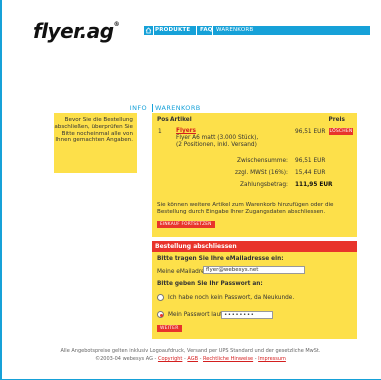  I want to click on logo-registered-mark: ®, so click(116, 24).